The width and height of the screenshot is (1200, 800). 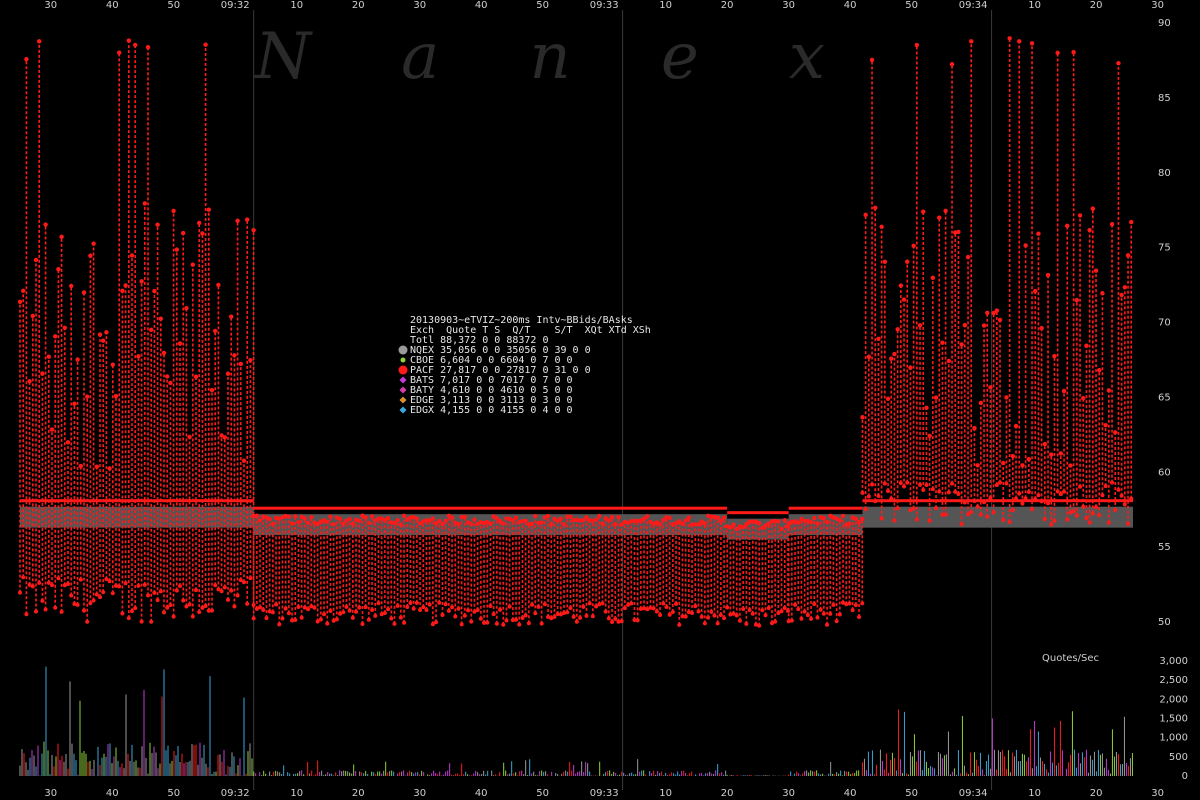 I want to click on x-tick-label-bottom: 10, so click(x=665, y=793).